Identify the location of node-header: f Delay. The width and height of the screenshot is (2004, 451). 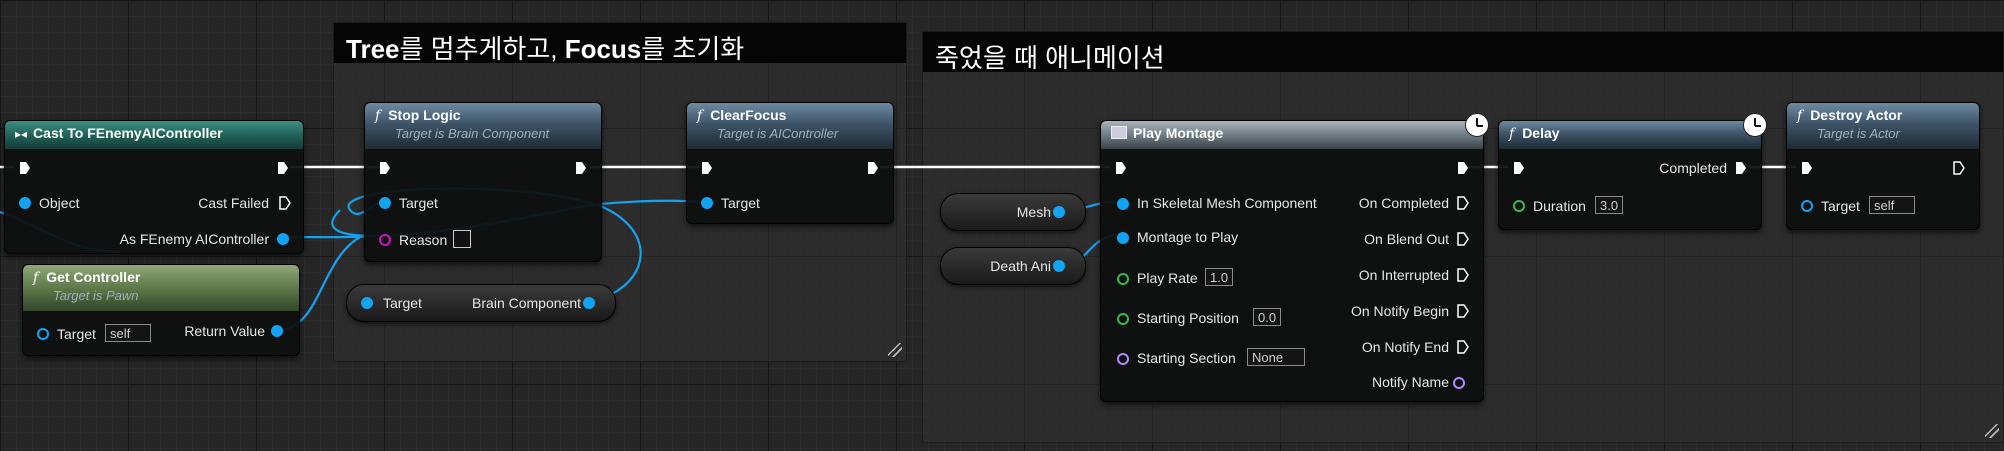
(1630, 135).